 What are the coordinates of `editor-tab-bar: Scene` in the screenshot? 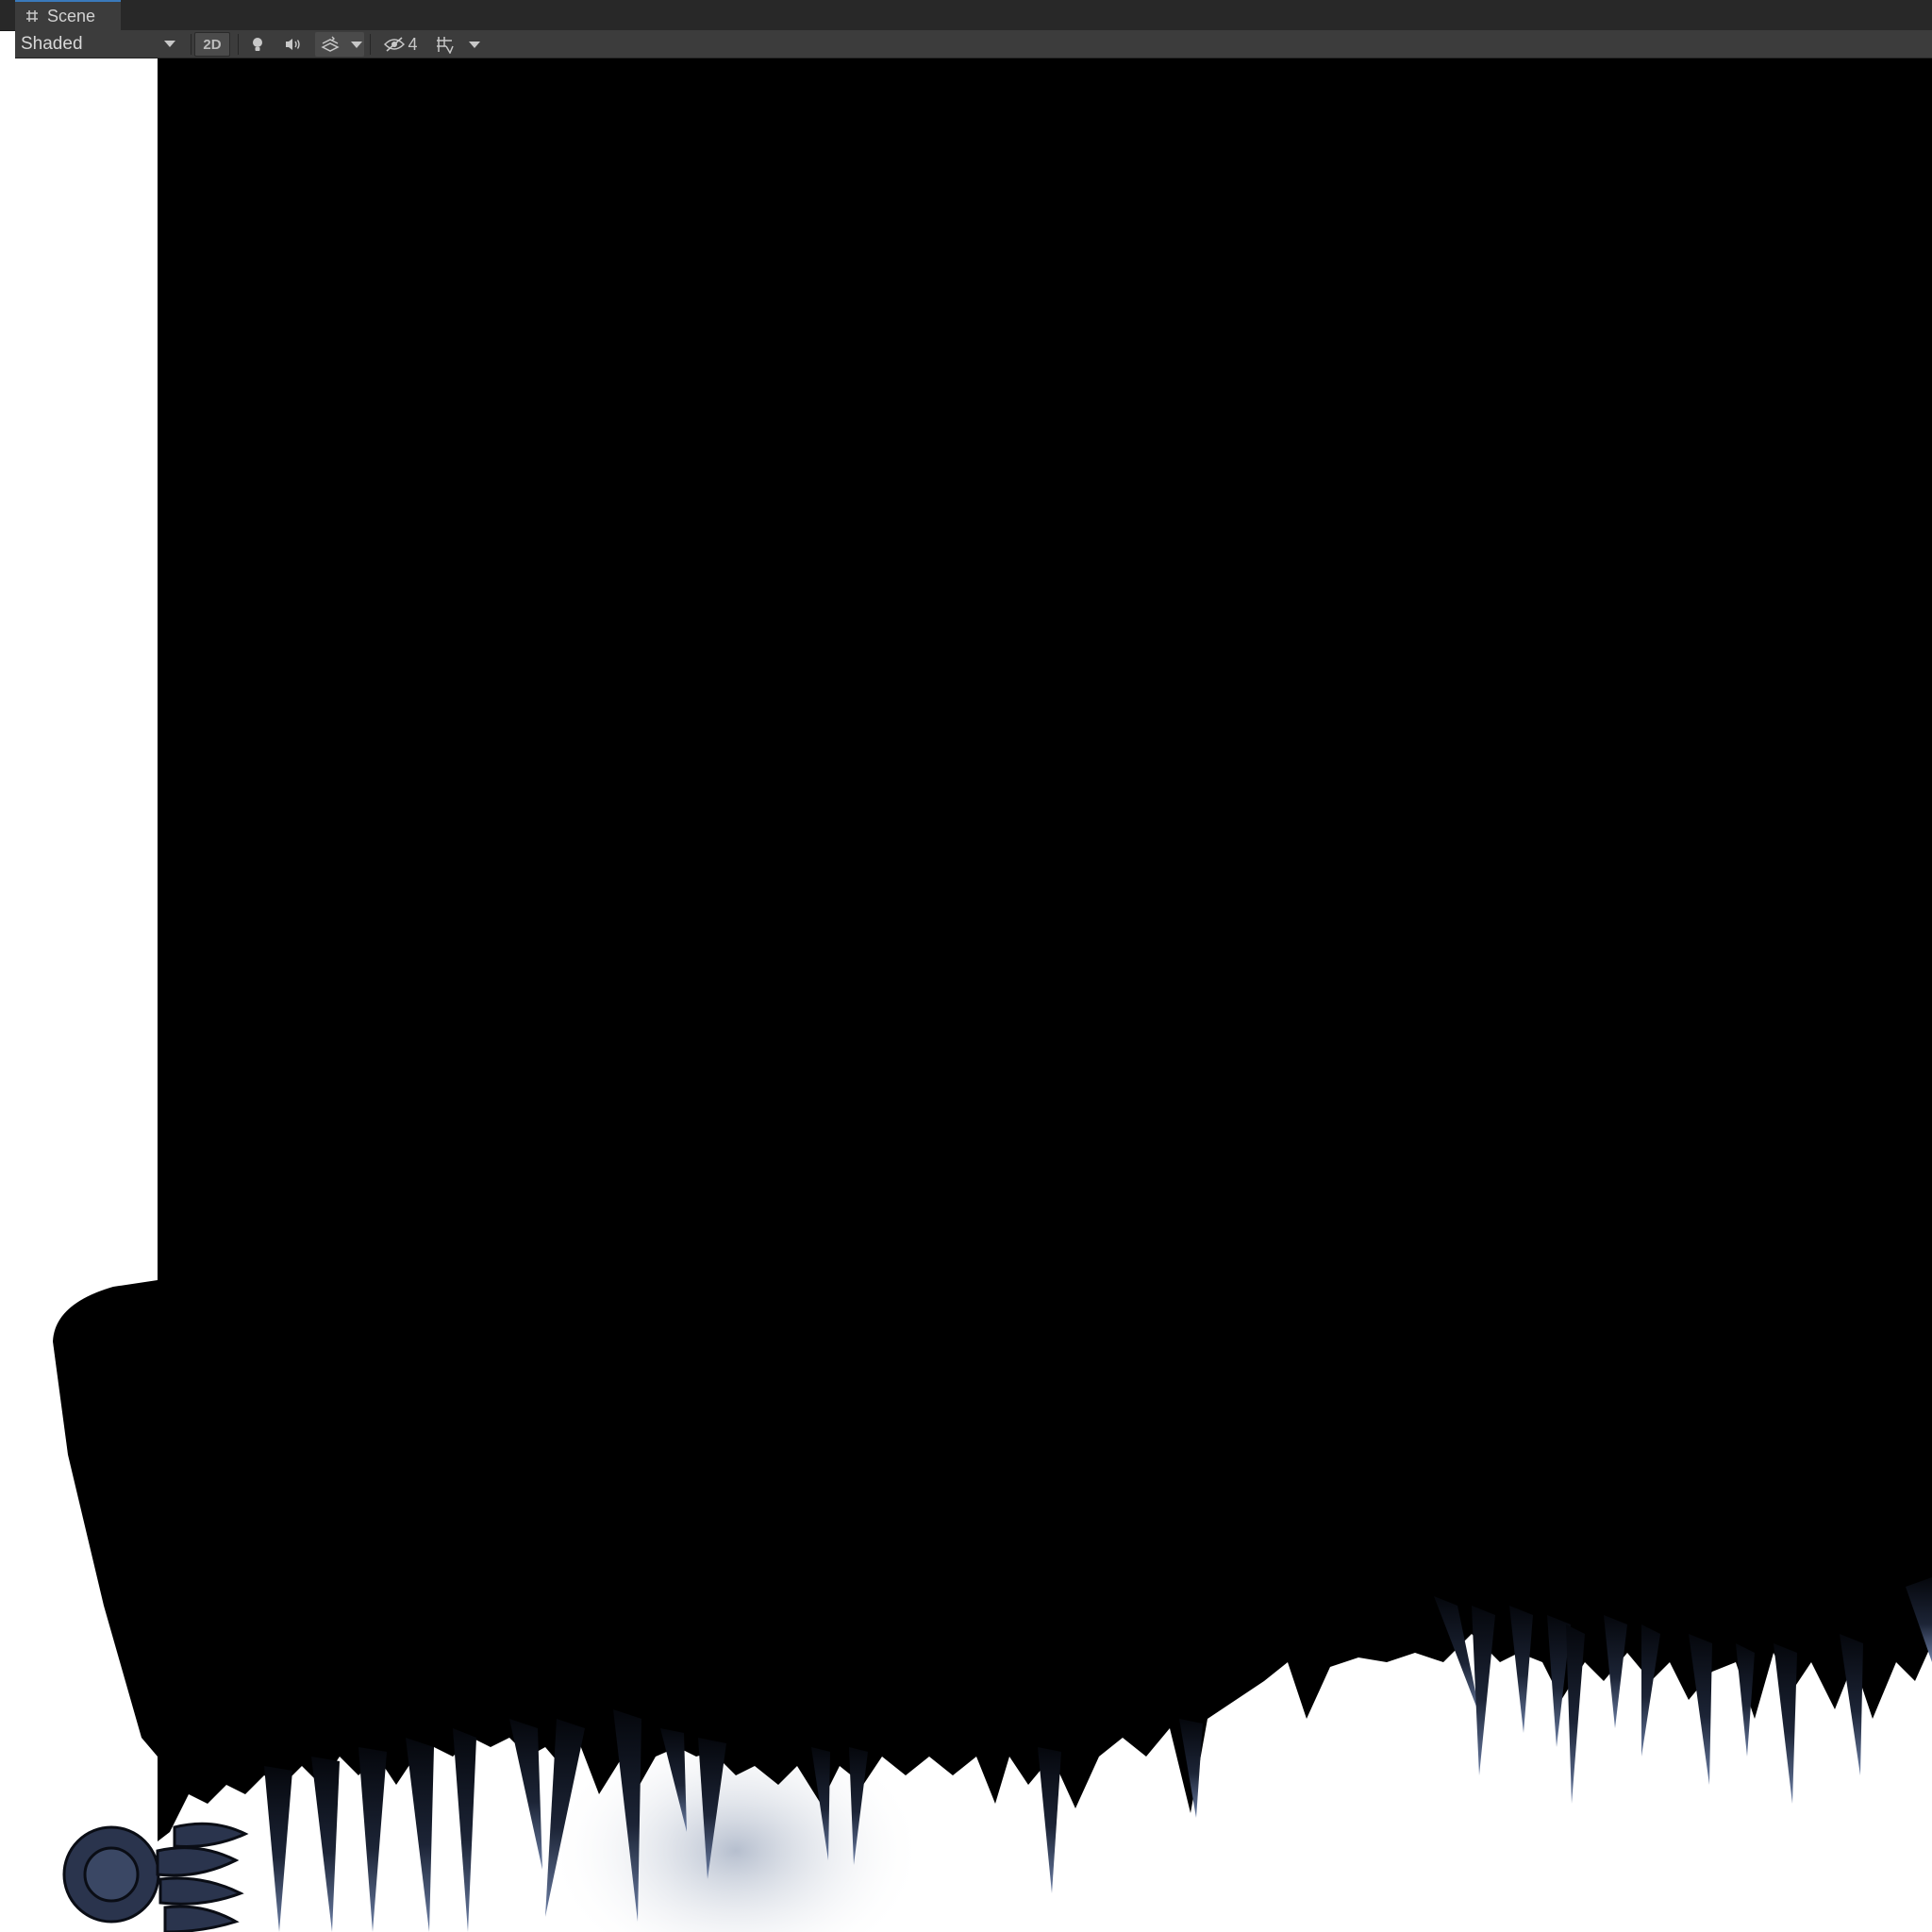 It's located at (966, 16).